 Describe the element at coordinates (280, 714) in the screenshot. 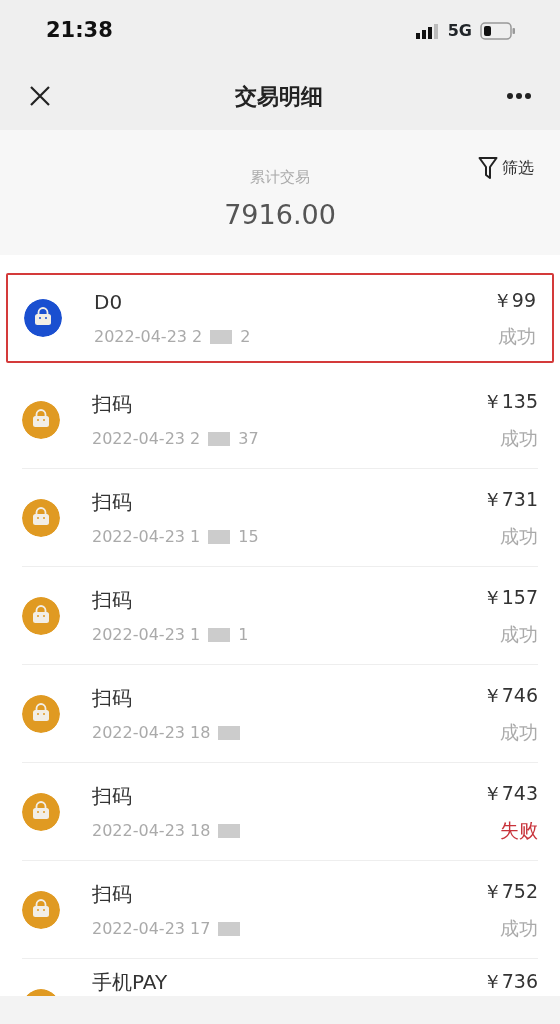

I see `transaction-row: 扫码 2022-04-23 18 ￥746 成功` at that location.